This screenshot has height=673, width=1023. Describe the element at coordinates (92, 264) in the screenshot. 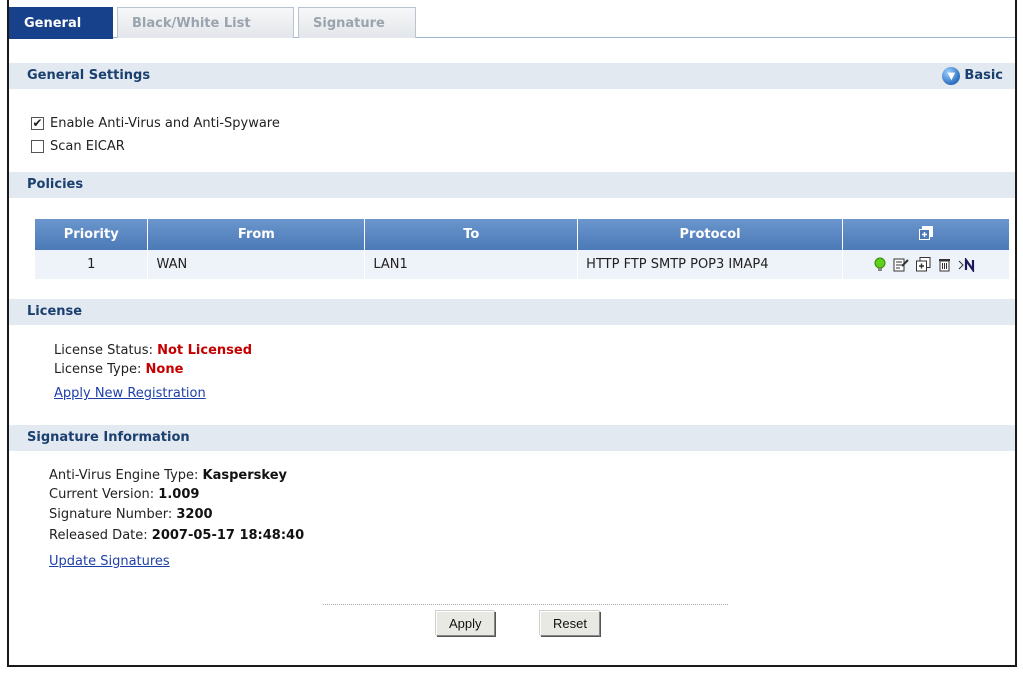

I see `cell-priority: 1` at that location.